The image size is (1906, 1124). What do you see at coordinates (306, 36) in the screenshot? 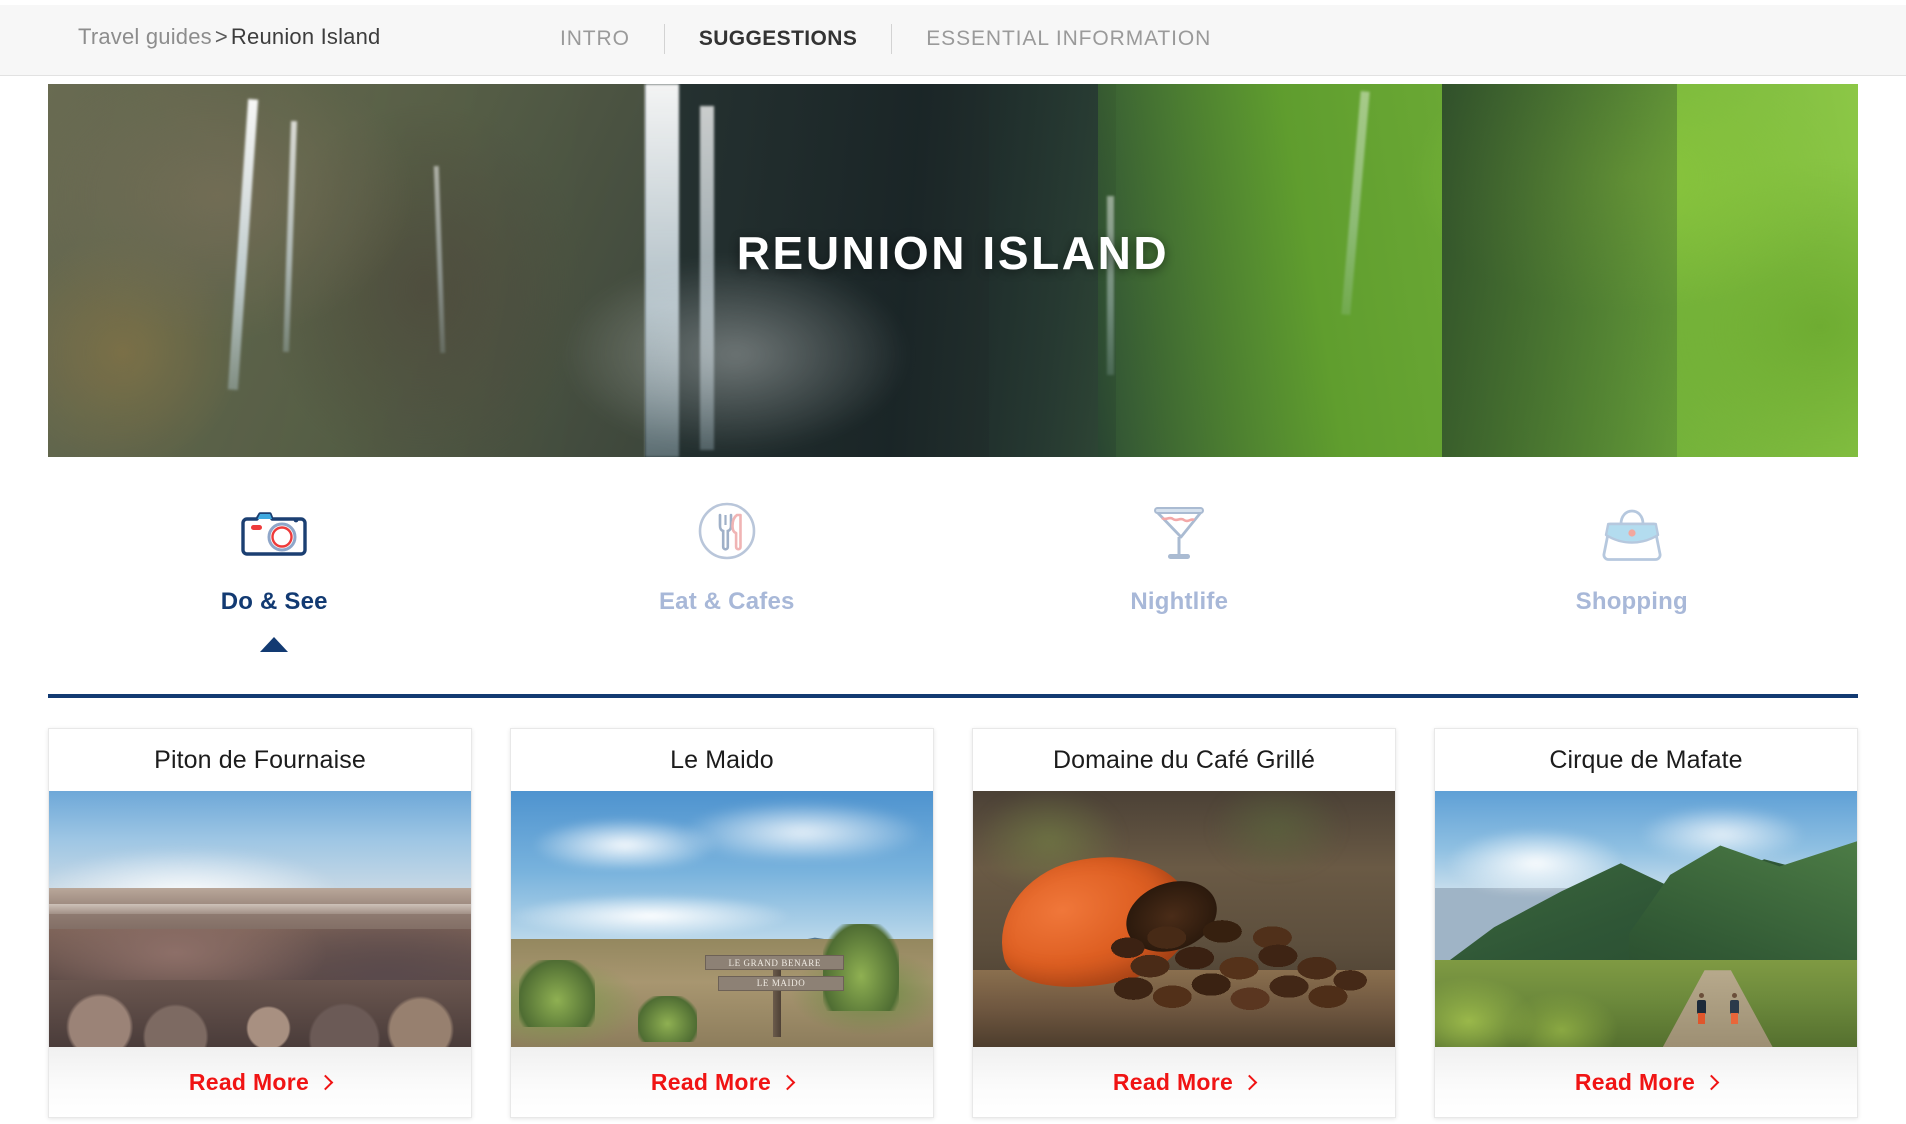
I see `breadcrumb-leaf: Reunion Island` at bounding box center [306, 36].